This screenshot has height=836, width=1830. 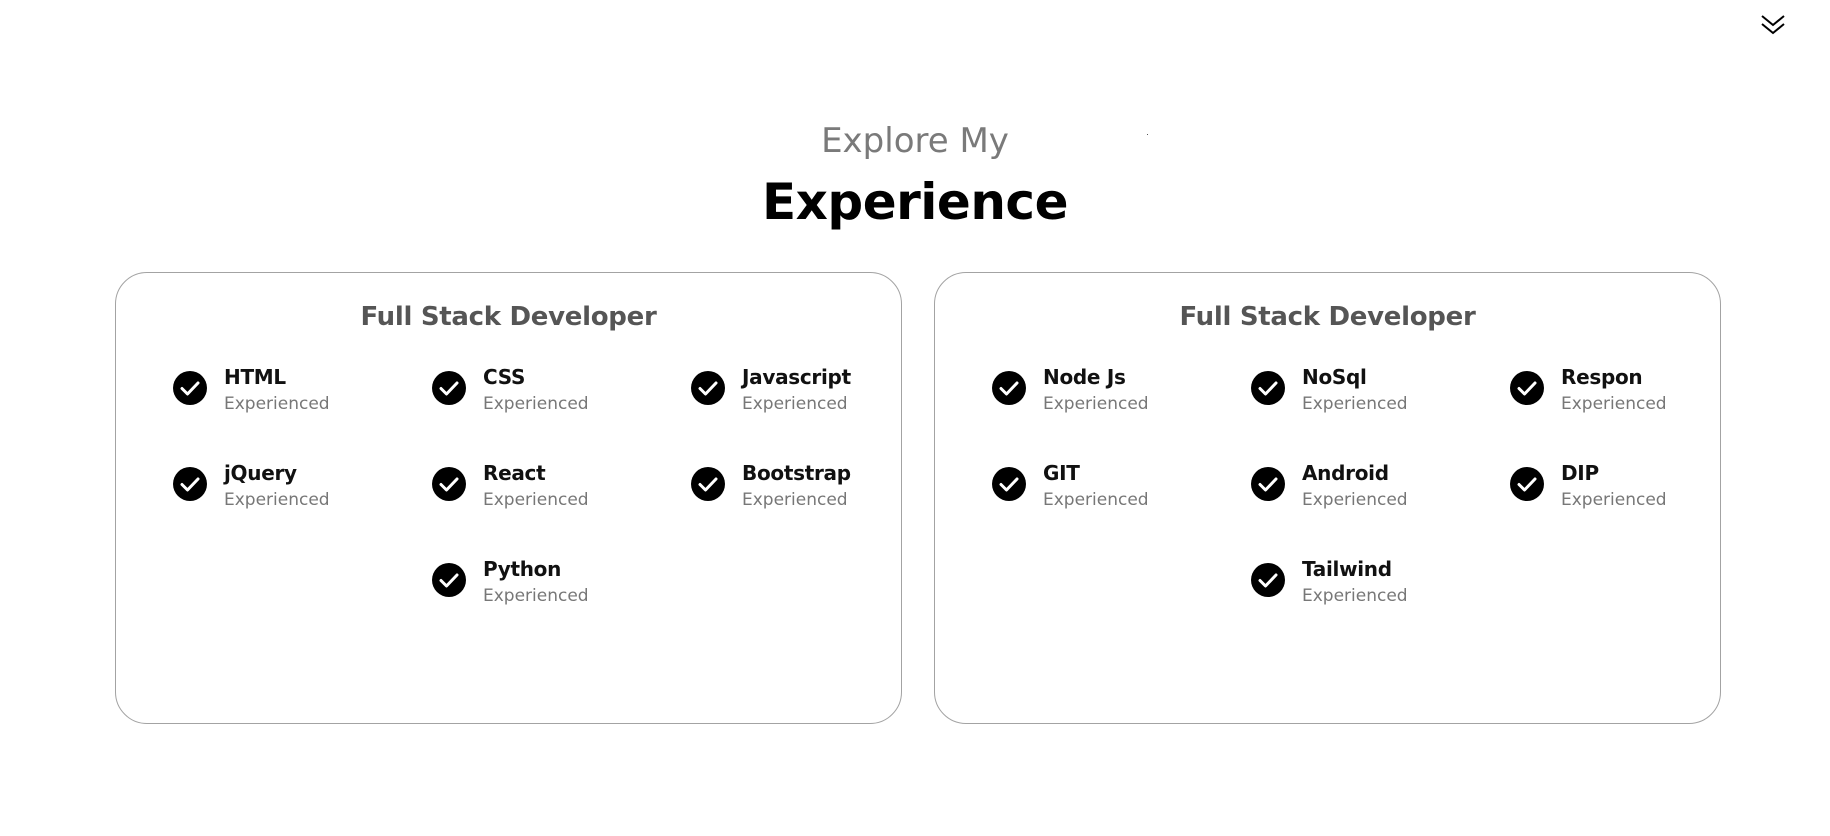 I want to click on skill-name: jQuery, so click(x=260, y=473).